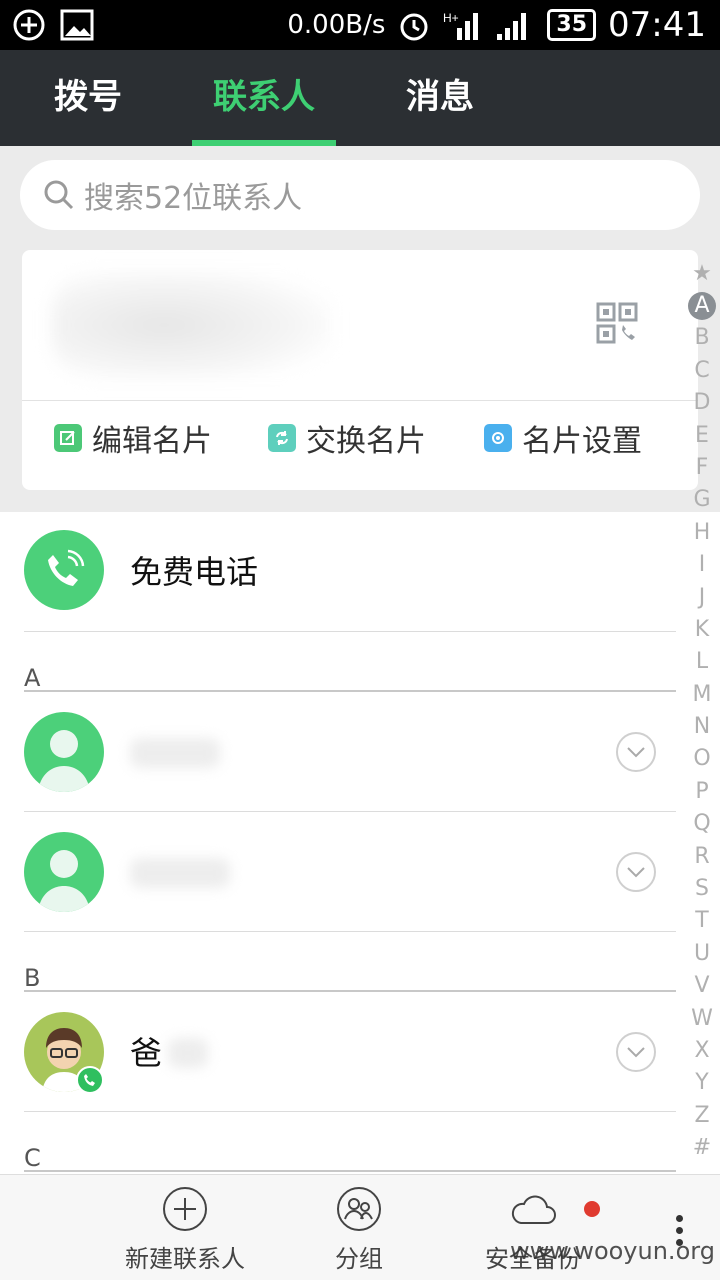 The image size is (720, 1280). I want to click on free-call-row: 免费电话, so click(141, 570).